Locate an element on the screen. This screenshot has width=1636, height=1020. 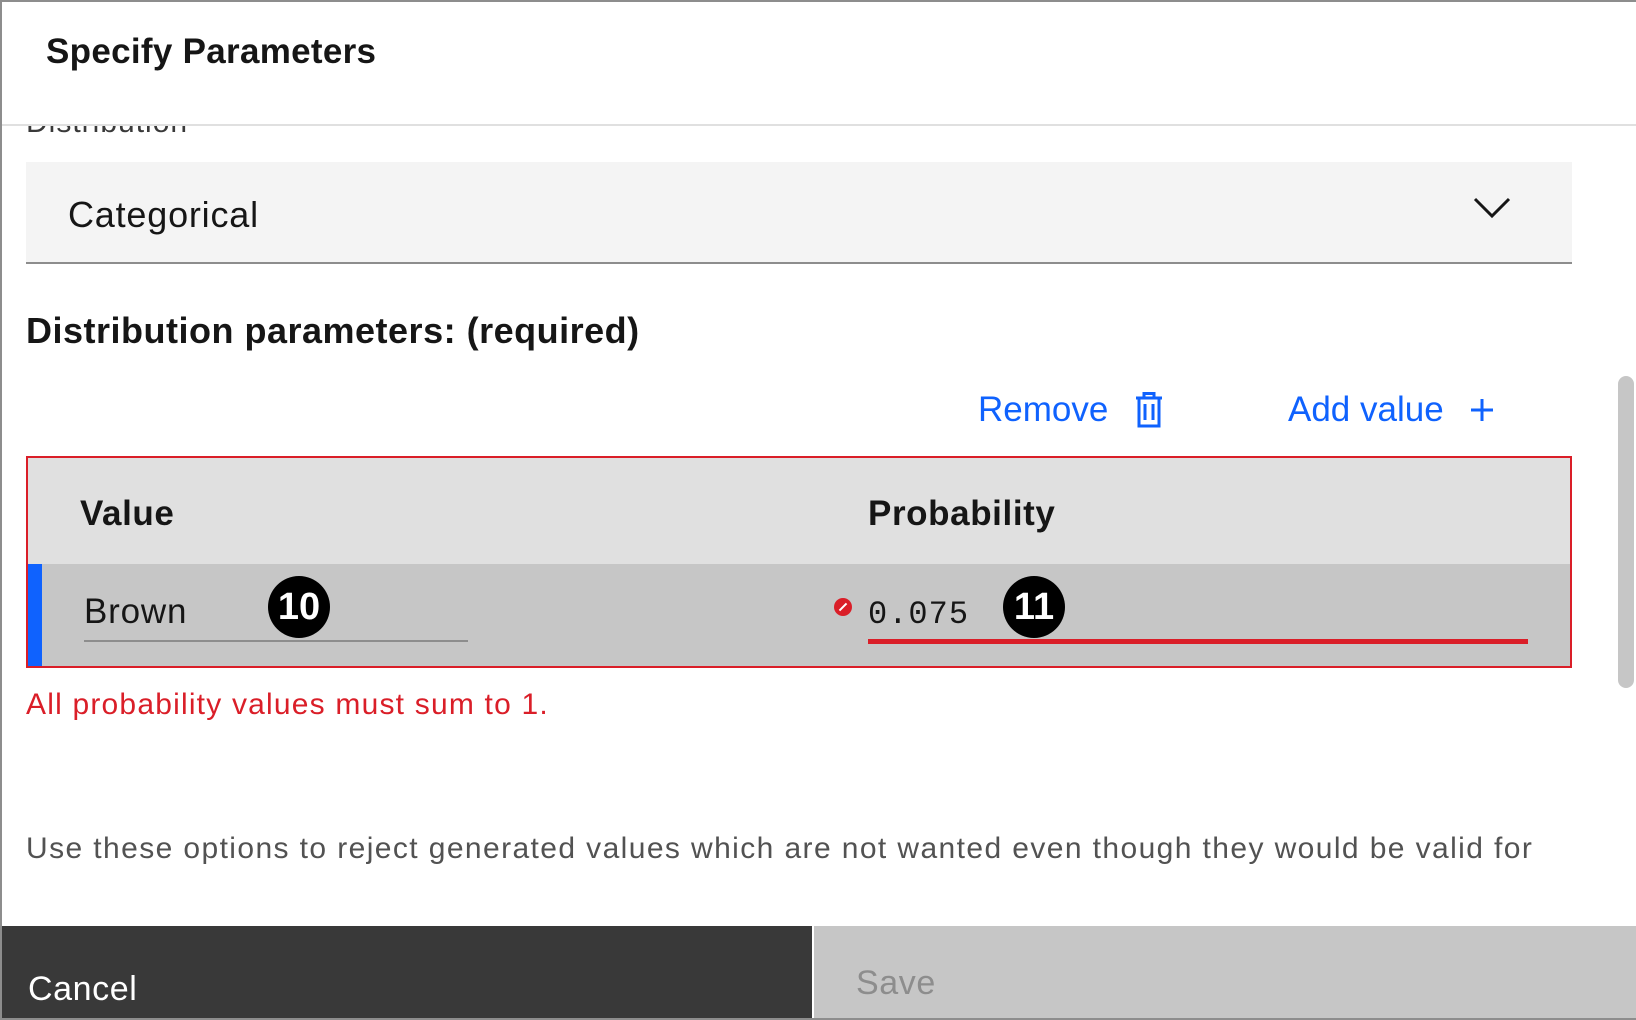
trash-icon is located at coordinates (1149, 410).